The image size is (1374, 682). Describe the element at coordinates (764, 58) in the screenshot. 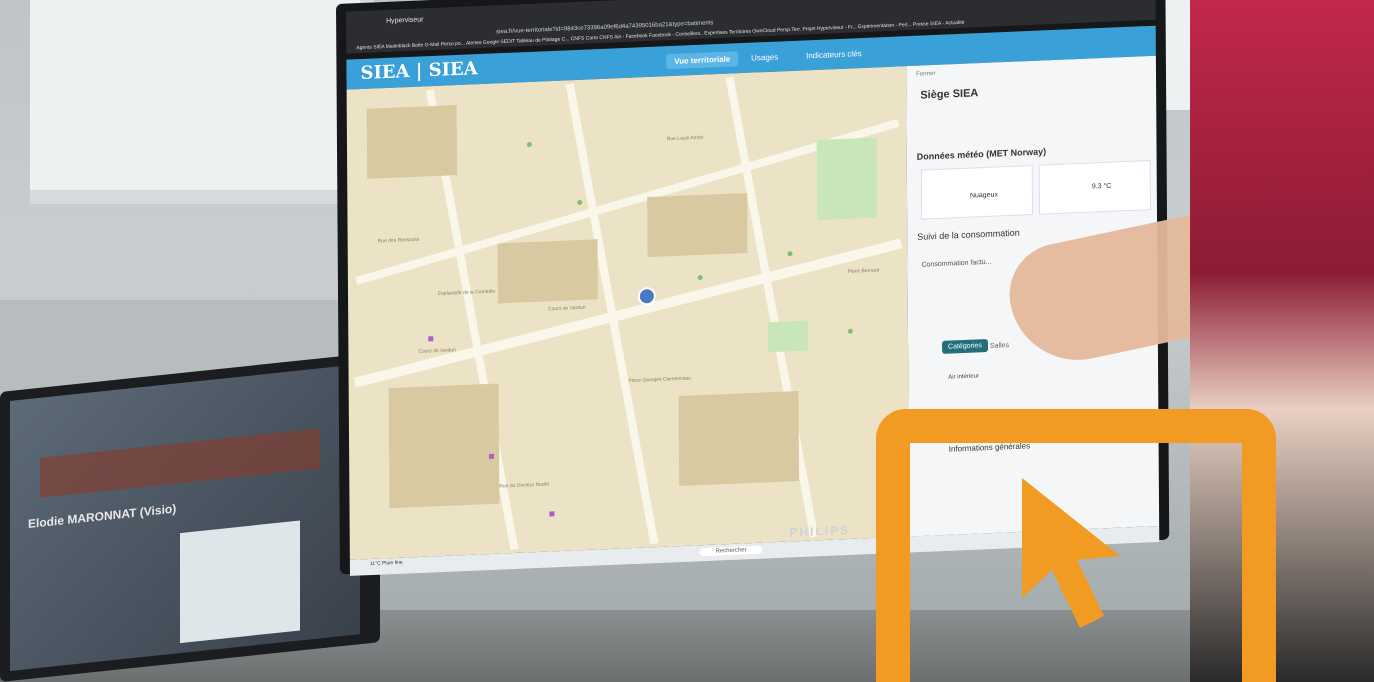

I see `tab-usages: Usages` at that location.